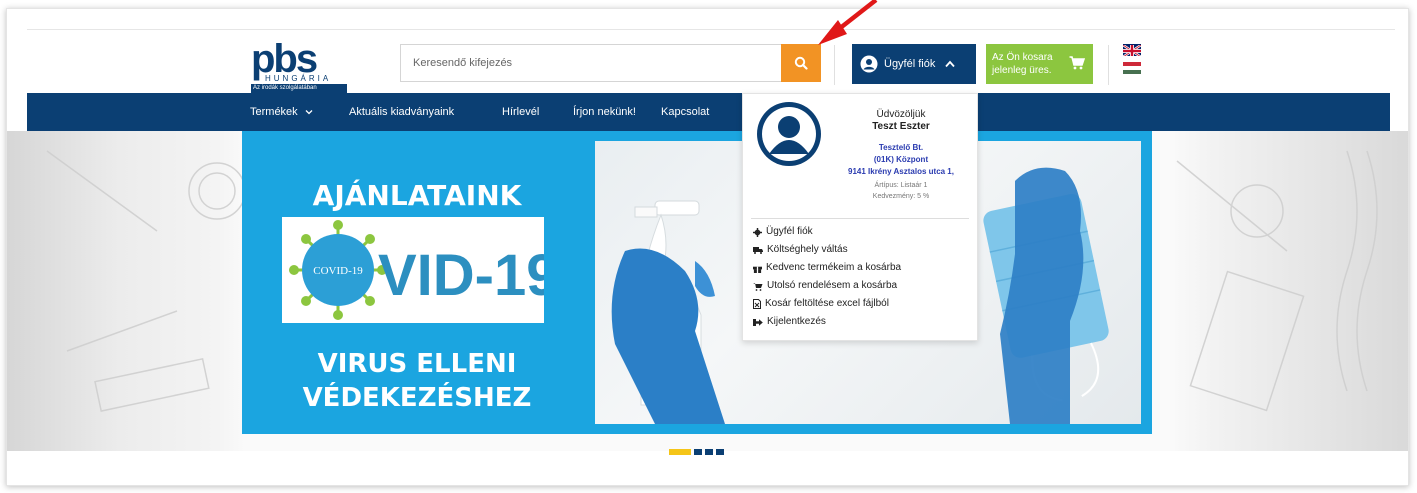 The image size is (1417, 493). What do you see at coordinates (901, 147) in the screenshot?
I see `company-name: Tesztelő Bt.` at bounding box center [901, 147].